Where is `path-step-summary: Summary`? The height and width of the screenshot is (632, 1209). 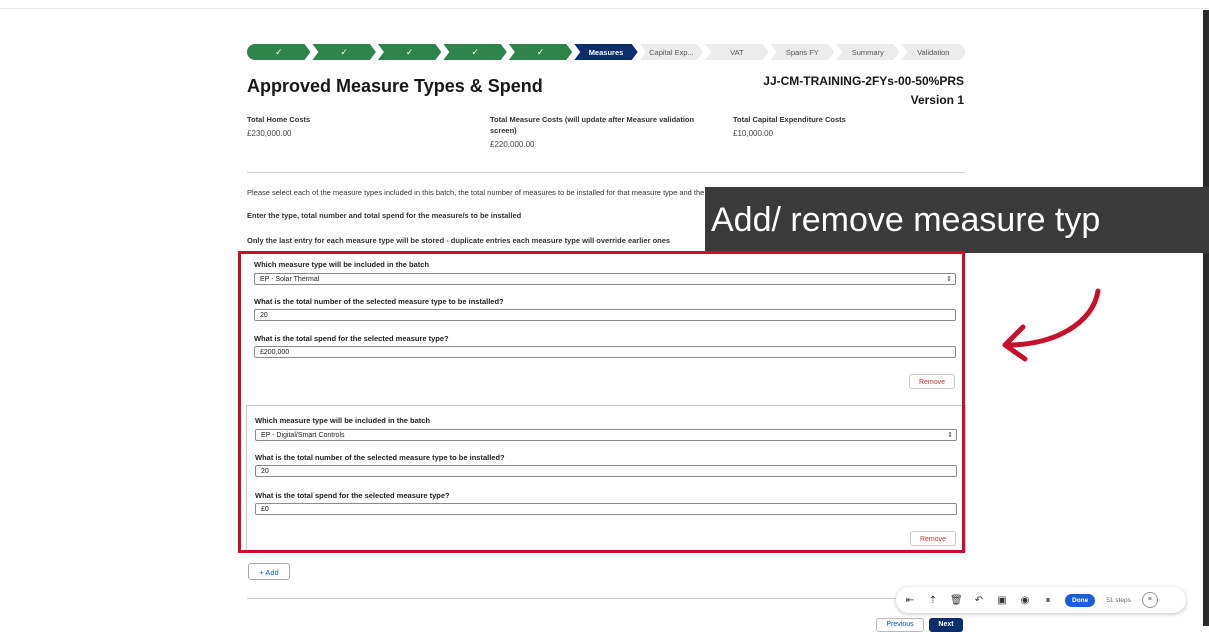
path-step-summary: Summary is located at coordinates (867, 52).